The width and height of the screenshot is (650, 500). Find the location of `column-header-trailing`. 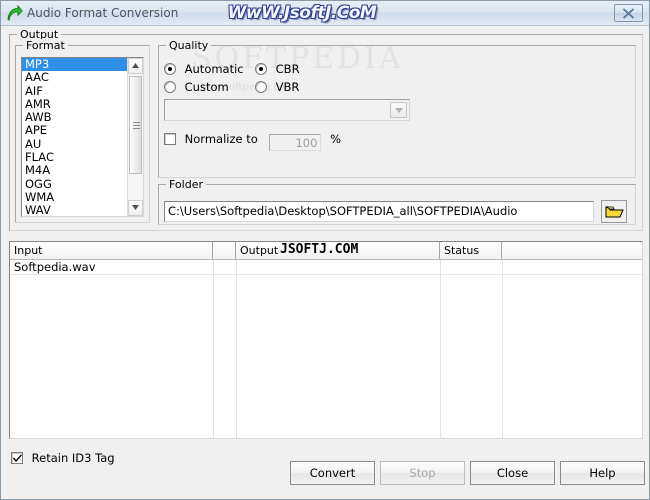

column-header-trailing is located at coordinates (572, 250).